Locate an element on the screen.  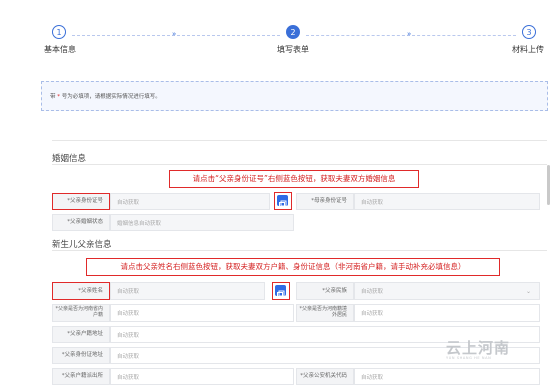
notice-text: 带 * 号为必填项，请根据实际情况进行填写。 is located at coordinates (105, 97).